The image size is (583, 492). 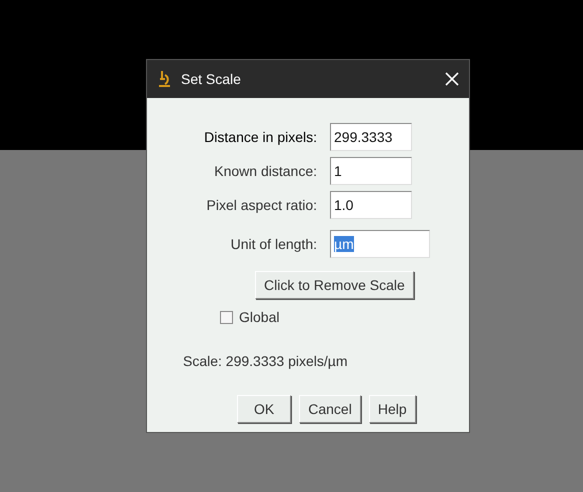 What do you see at coordinates (452, 79) in the screenshot?
I see `close-icon` at bounding box center [452, 79].